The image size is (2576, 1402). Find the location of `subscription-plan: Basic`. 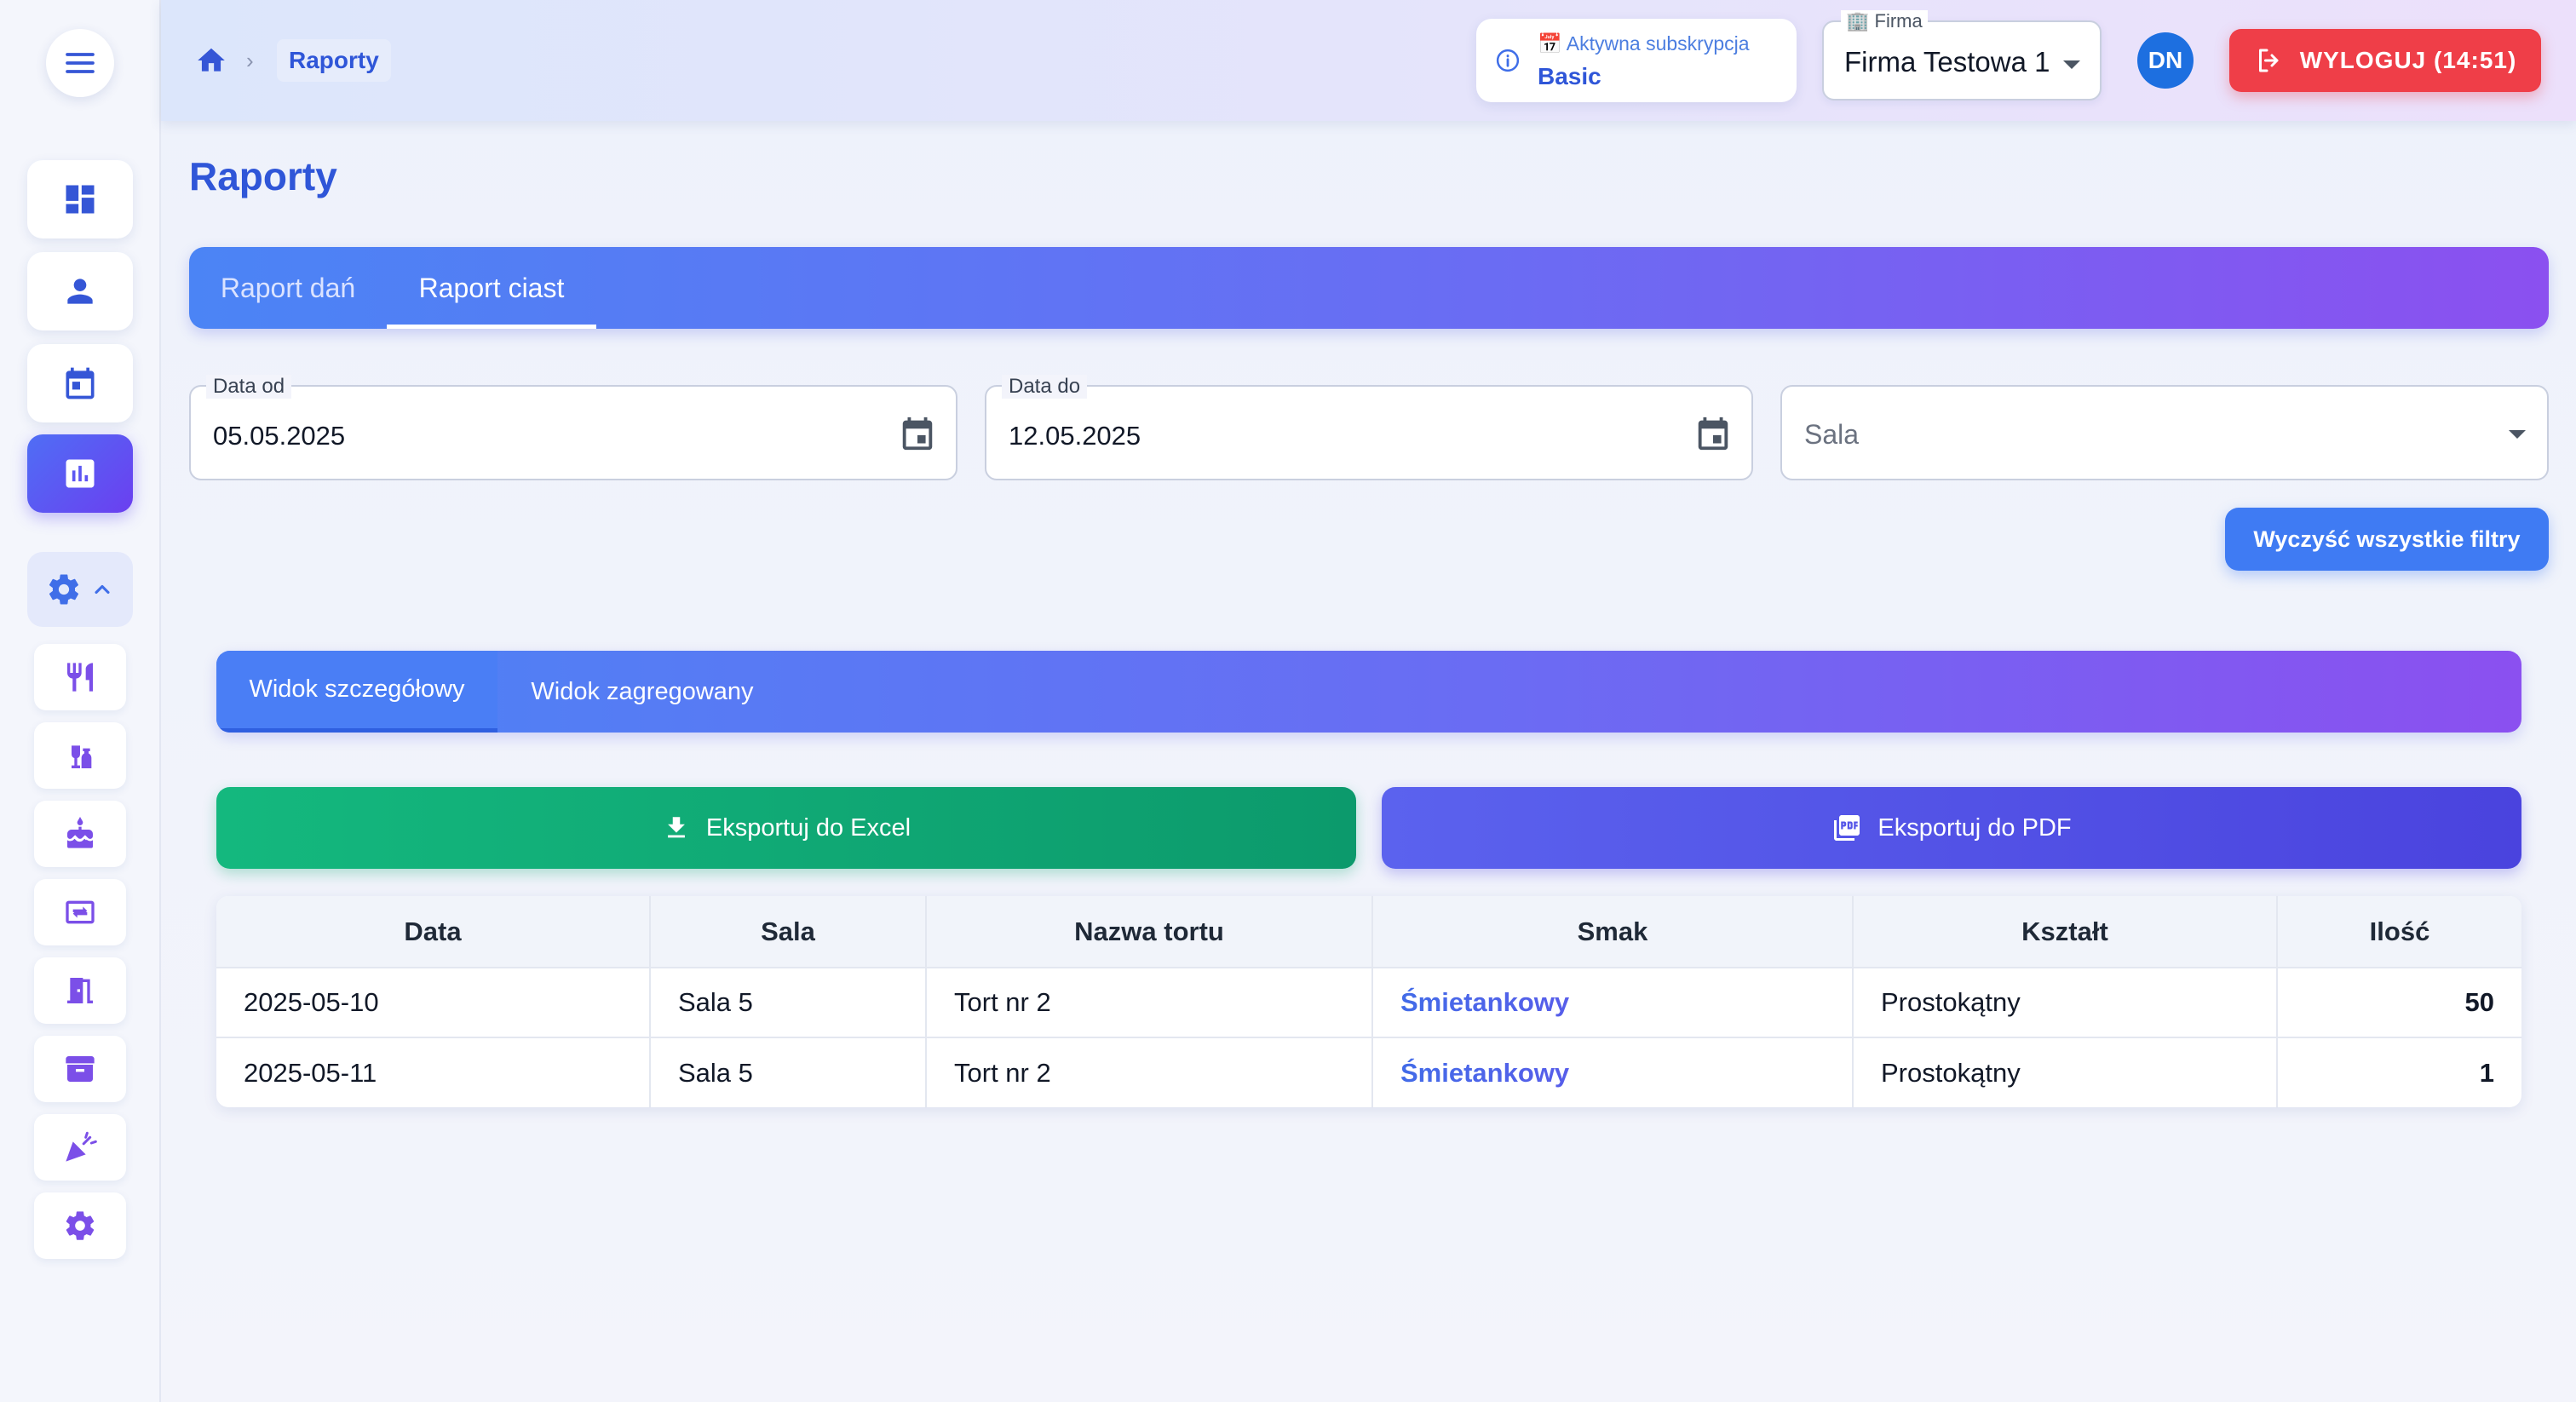

subscription-plan: Basic is located at coordinates (1569, 76).